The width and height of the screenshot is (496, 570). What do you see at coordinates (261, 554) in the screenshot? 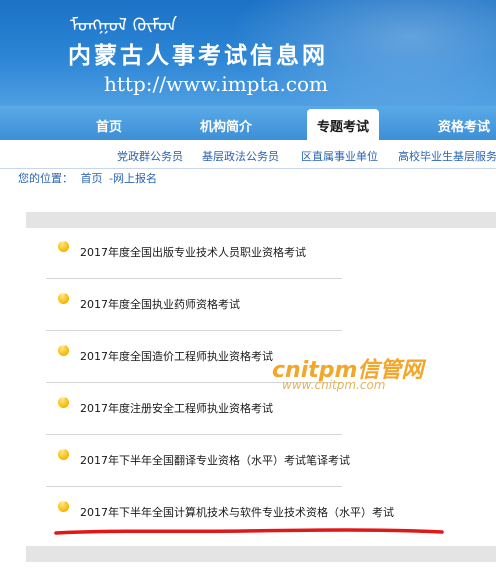
I see `content-bottom-bar` at bounding box center [261, 554].